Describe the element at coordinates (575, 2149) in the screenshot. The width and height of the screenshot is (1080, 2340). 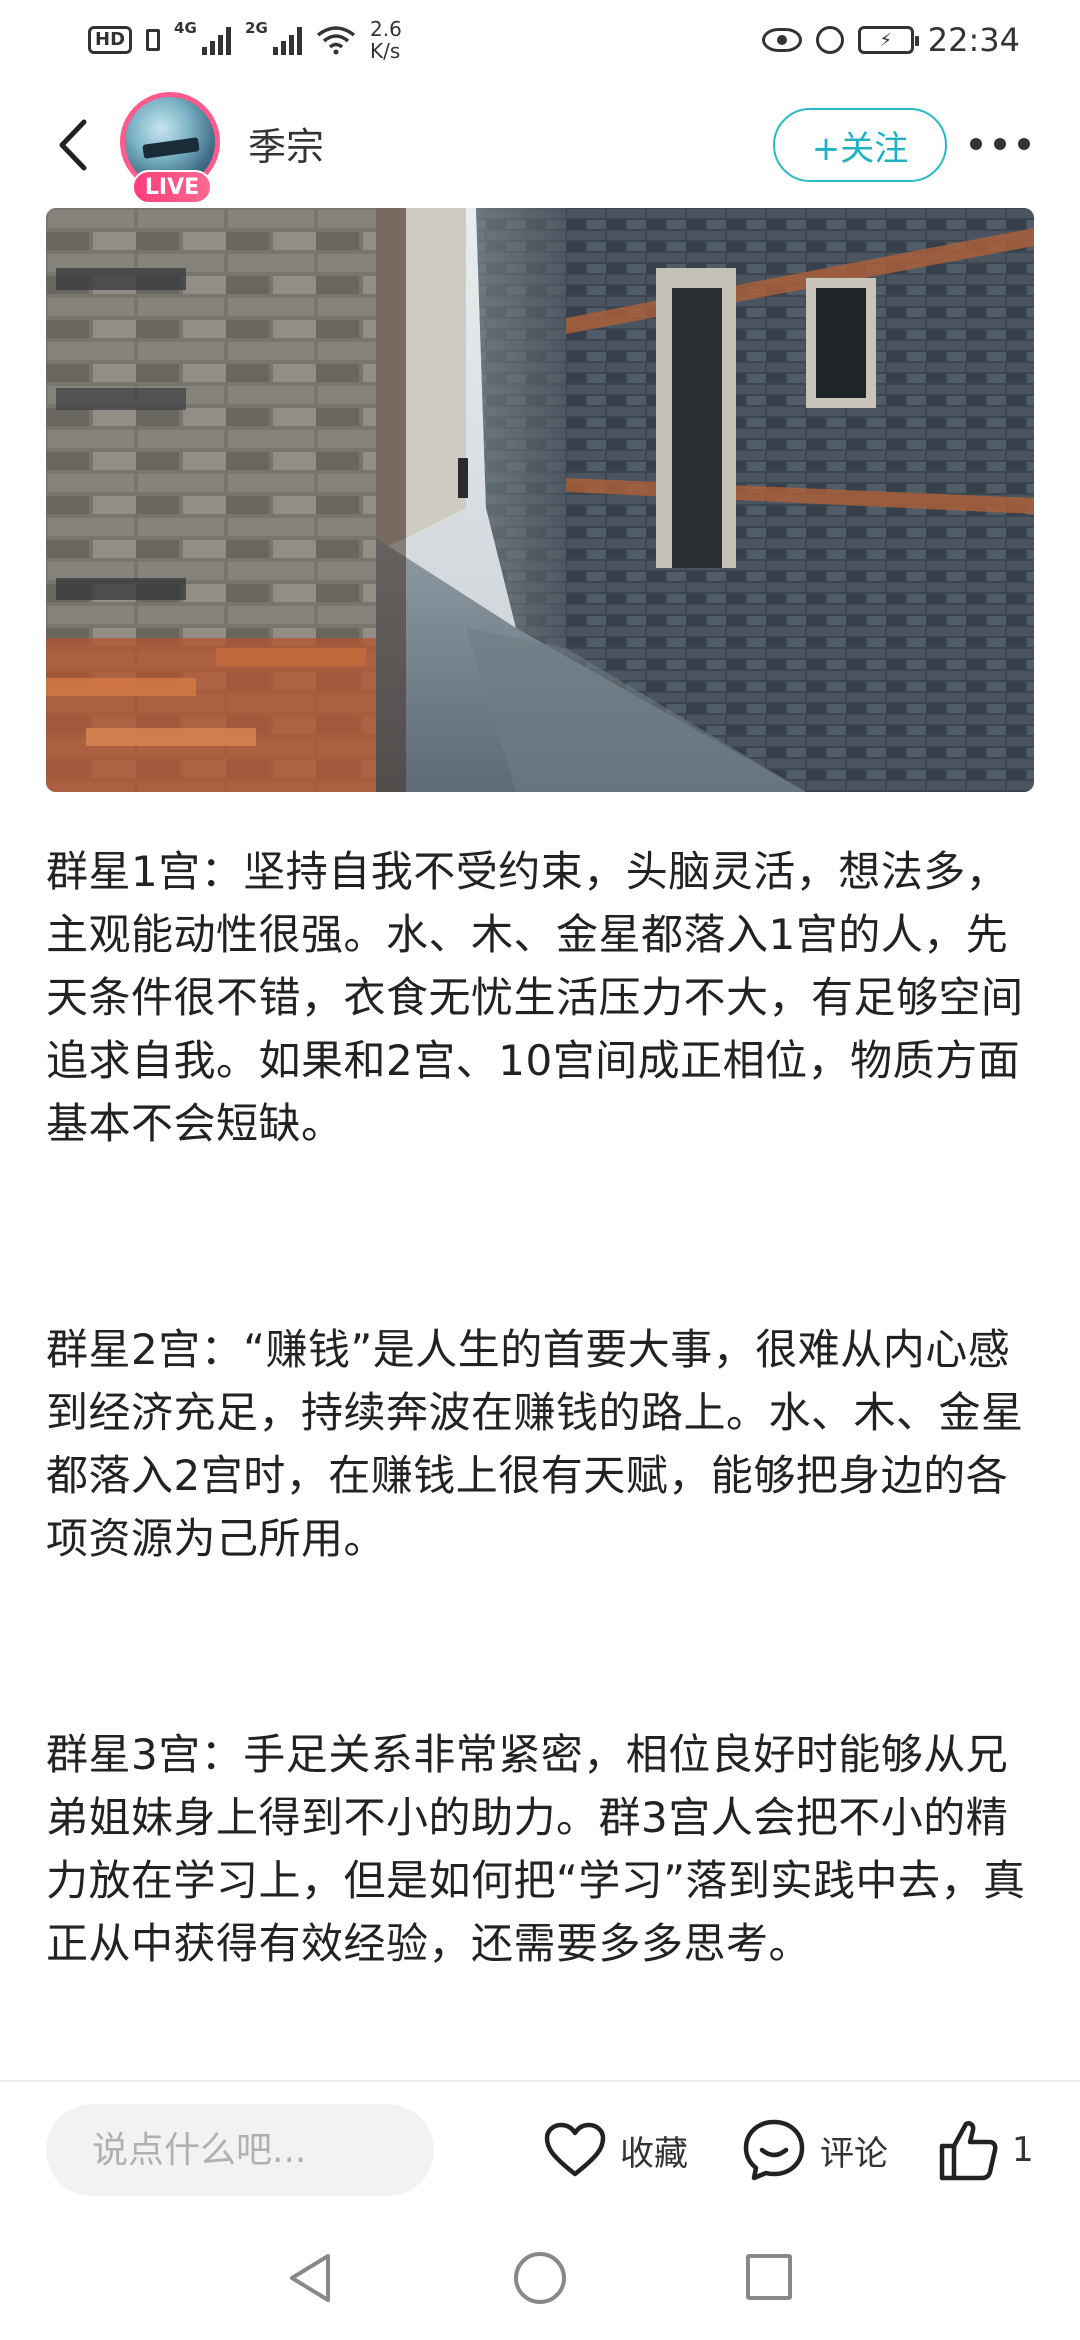
I see `heart-icon` at that location.